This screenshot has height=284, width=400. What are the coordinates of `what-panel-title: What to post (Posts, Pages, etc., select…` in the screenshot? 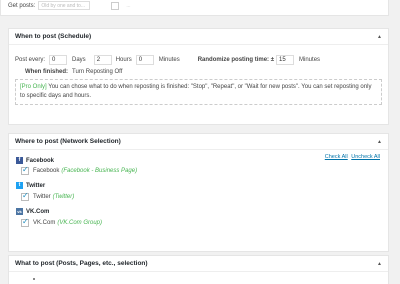 It's located at (81, 263).